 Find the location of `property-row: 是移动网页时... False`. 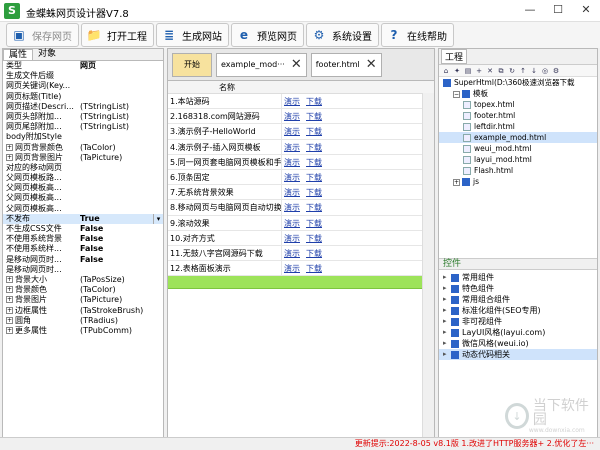

property-row: 是移动网页时... False is located at coordinates (83, 260).